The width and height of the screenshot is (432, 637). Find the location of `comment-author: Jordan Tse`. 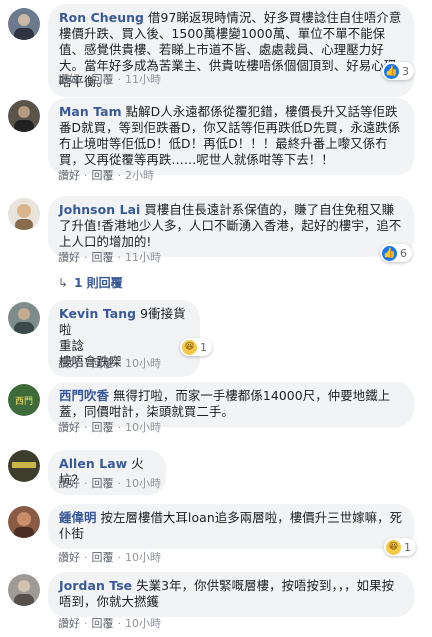

comment-author: Jordan Tse is located at coordinates (95, 585).